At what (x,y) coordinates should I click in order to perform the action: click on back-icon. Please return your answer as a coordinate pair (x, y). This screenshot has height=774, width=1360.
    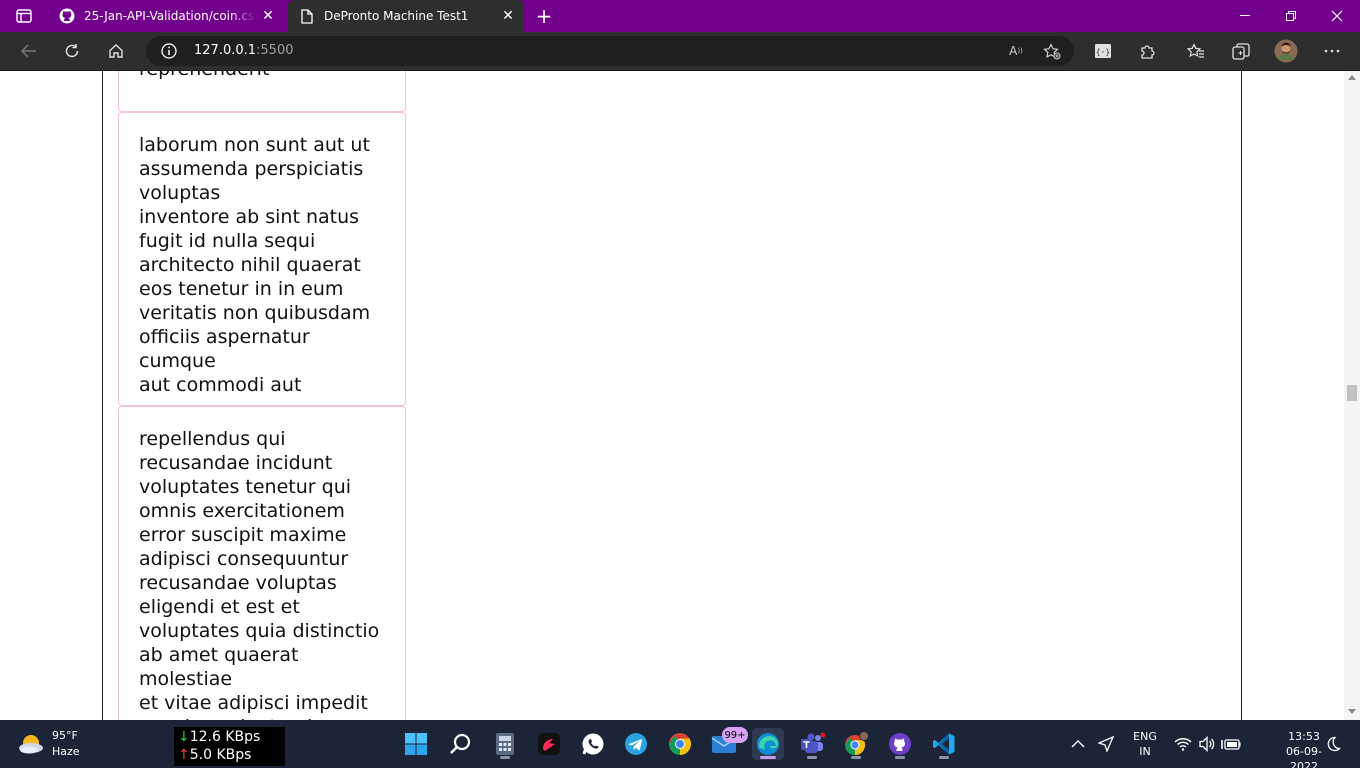
    Looking at the image, I should click on (29, 51).